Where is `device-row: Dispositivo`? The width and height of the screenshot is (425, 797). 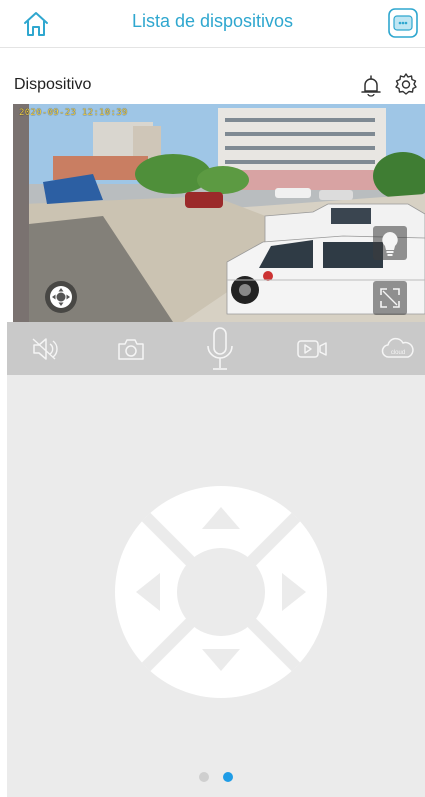 device-row: Dispositivo is located at coordinates (212, 84).